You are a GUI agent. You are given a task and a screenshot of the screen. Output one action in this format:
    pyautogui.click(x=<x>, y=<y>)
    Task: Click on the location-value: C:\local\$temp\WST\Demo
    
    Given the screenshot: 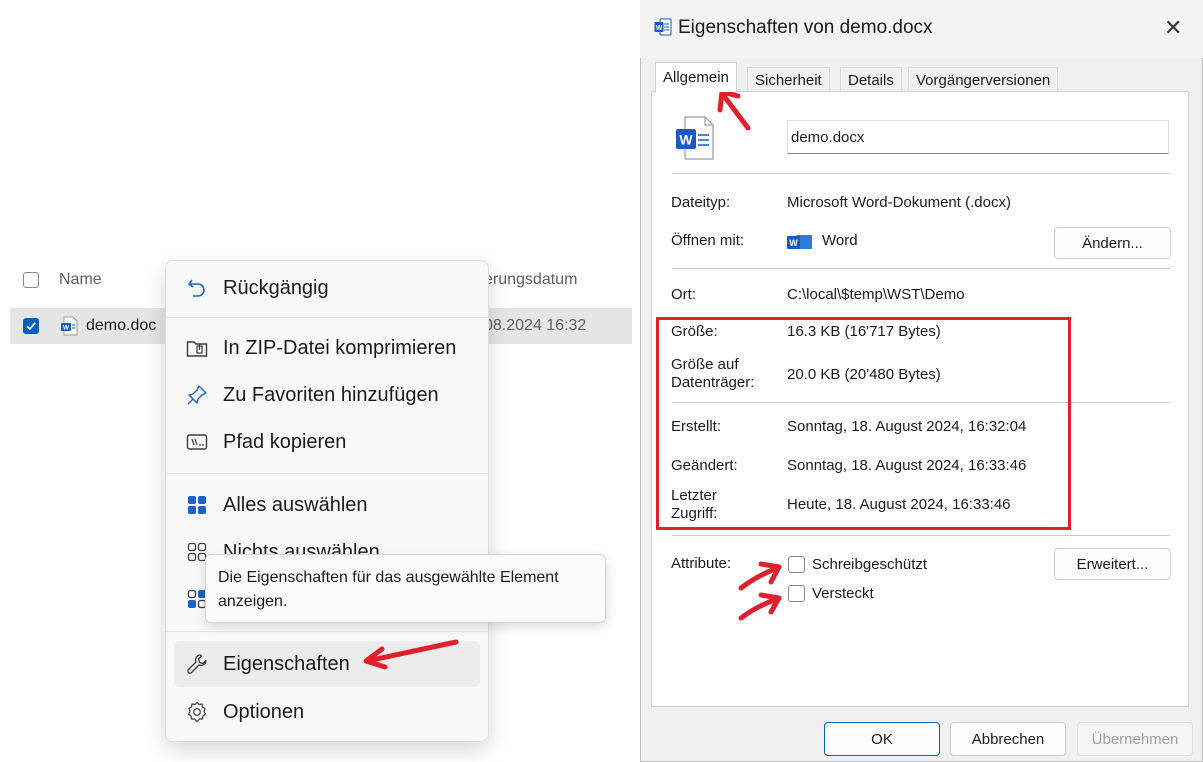 What is the action you would take?
    pyautogui.click(x=876, y=294)
    